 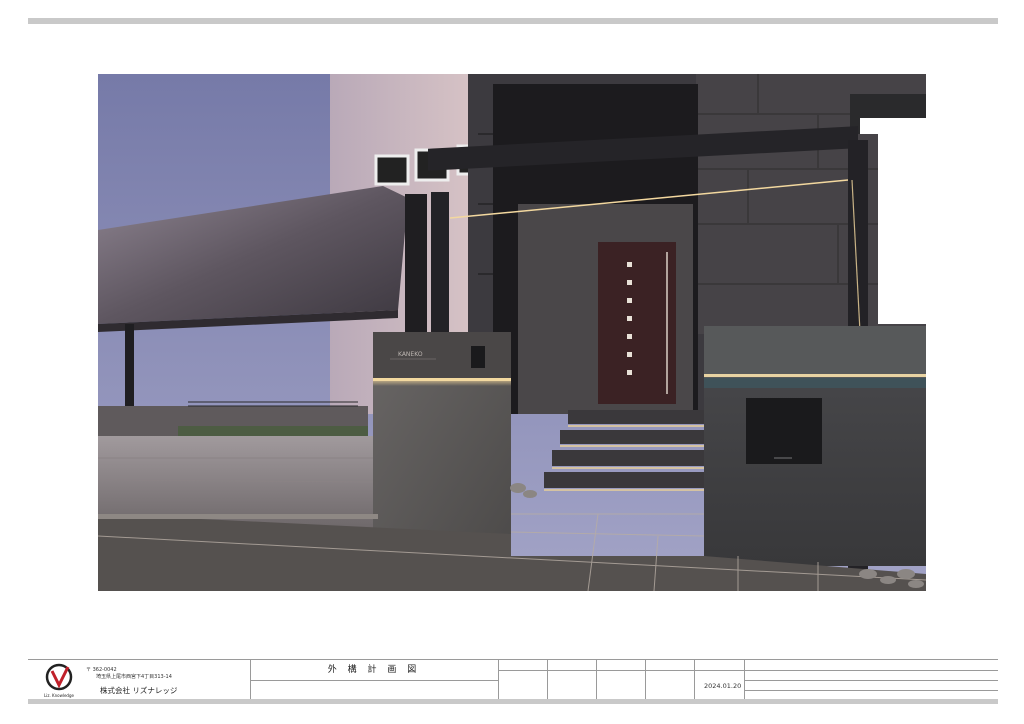 I want to click on title-divider, so click(x=374, y=680).